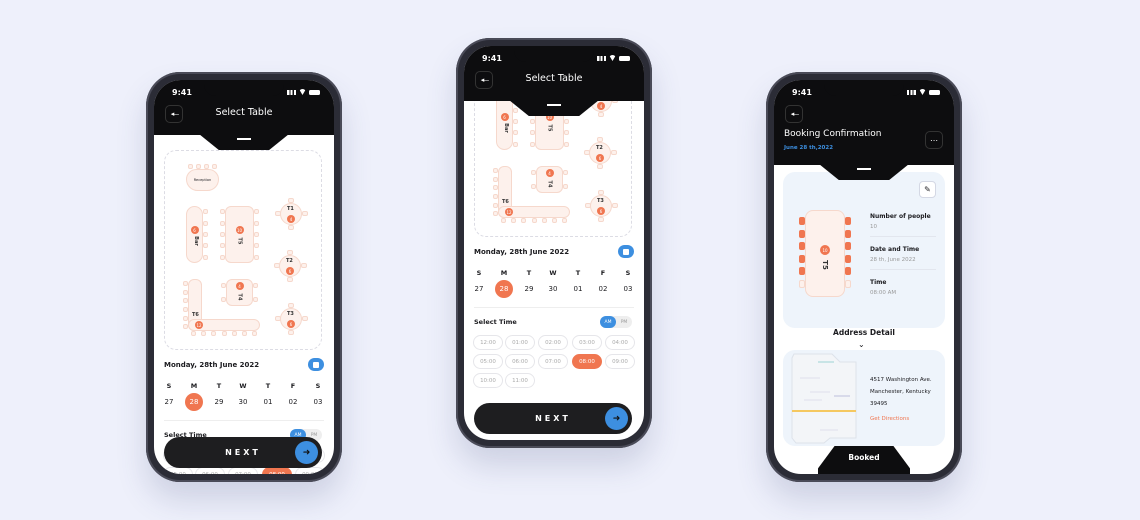 This screenshot has width=1140, height=520. Describe the element at coordinates (520, 380) in the screenshot. I see `time-slot-1100: 11:00` at that location.